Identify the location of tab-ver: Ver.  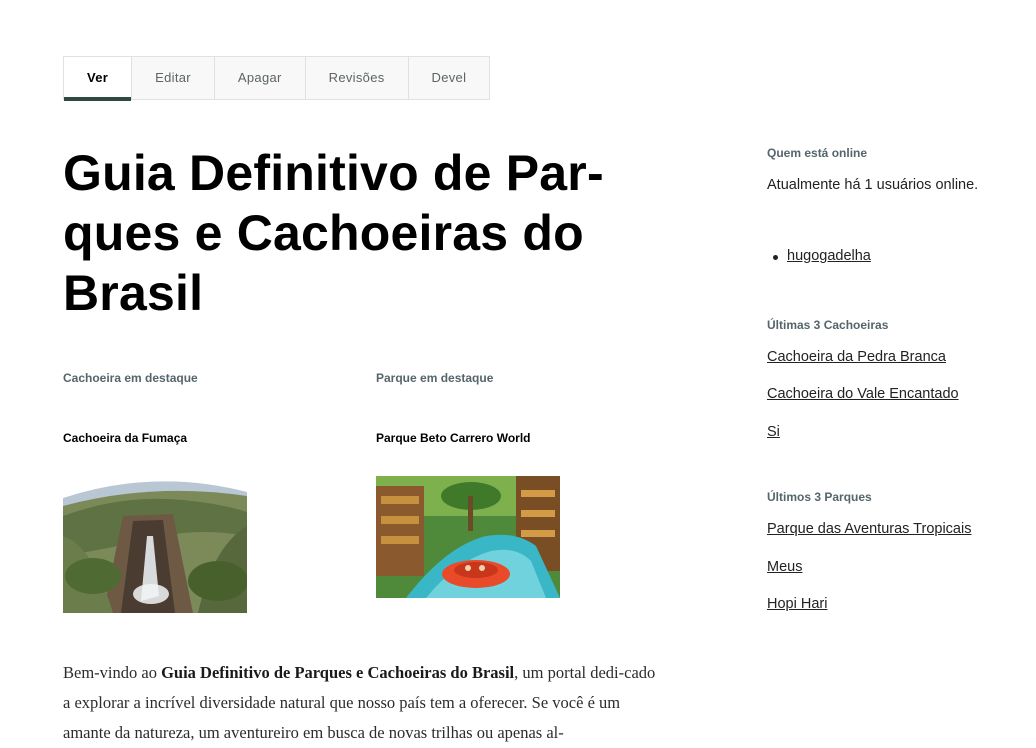
(98, 79).